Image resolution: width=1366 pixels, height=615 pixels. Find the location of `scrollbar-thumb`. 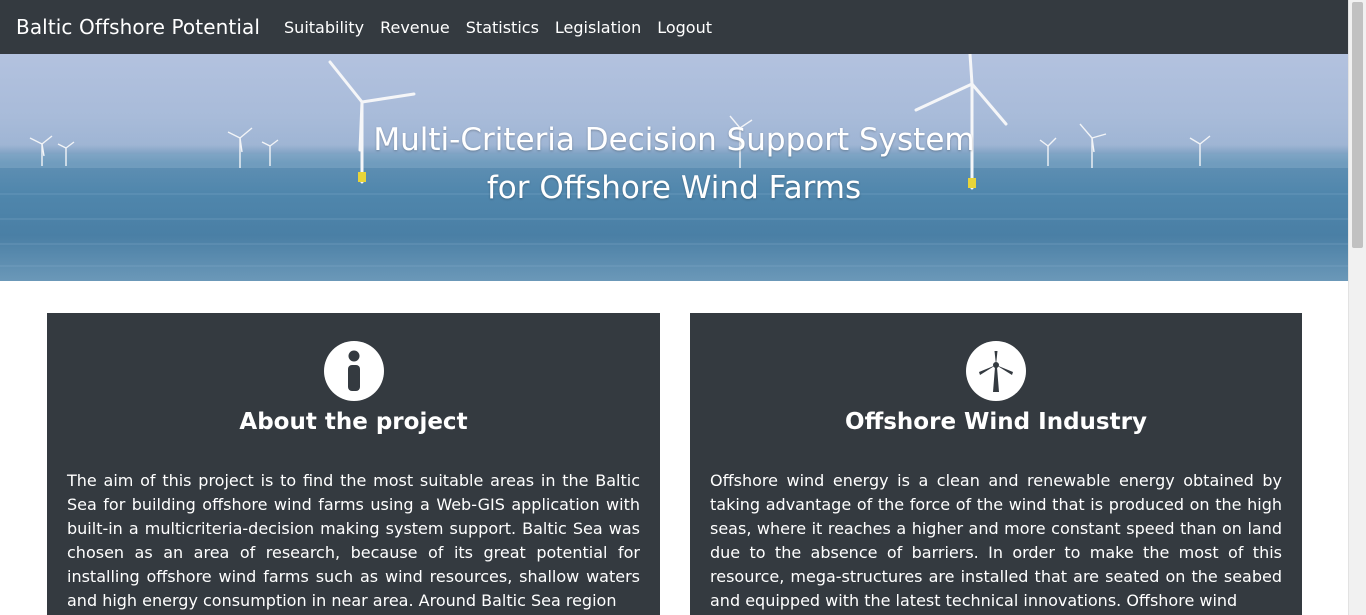

scrollbar-thumb is located at coordinates (1357, 125).